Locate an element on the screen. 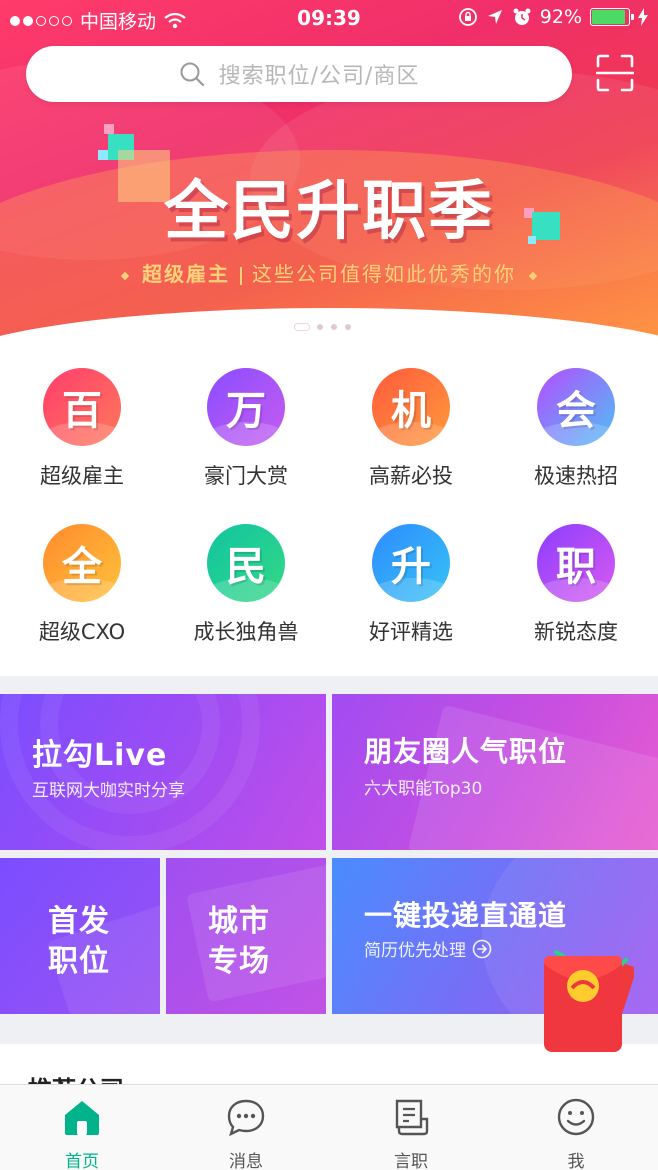 The width and height of the screenshot is (658, 1170). category-item: 民 成长独角兽 is located at coordinates (246, 585).